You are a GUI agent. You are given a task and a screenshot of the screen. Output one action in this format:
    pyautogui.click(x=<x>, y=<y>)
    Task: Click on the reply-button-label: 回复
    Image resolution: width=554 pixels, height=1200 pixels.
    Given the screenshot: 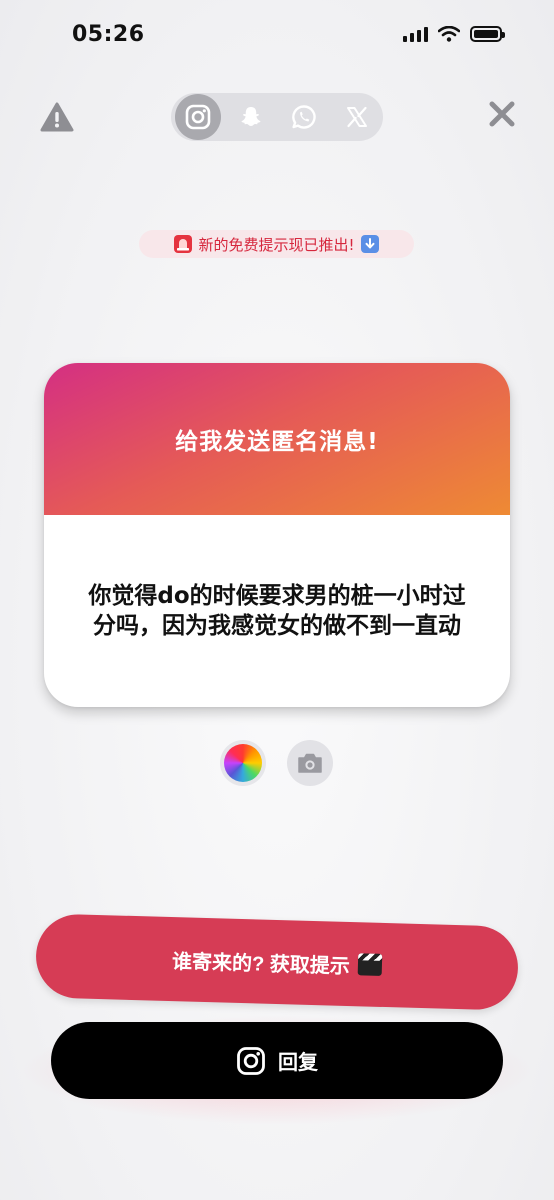 What is the action you would take?
    pyautogui.click(x=298, y=1063)
    